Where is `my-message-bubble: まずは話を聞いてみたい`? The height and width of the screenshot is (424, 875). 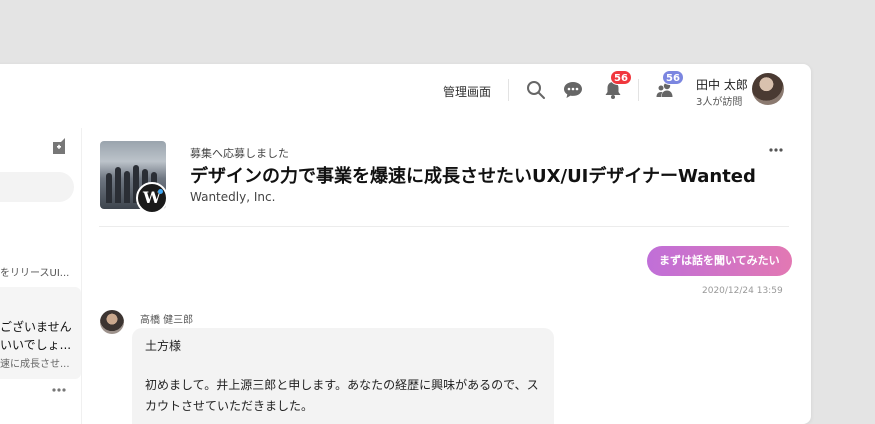
my-message-bubble: まずは話を聞いてみたい is located at coordinates (719, 261).